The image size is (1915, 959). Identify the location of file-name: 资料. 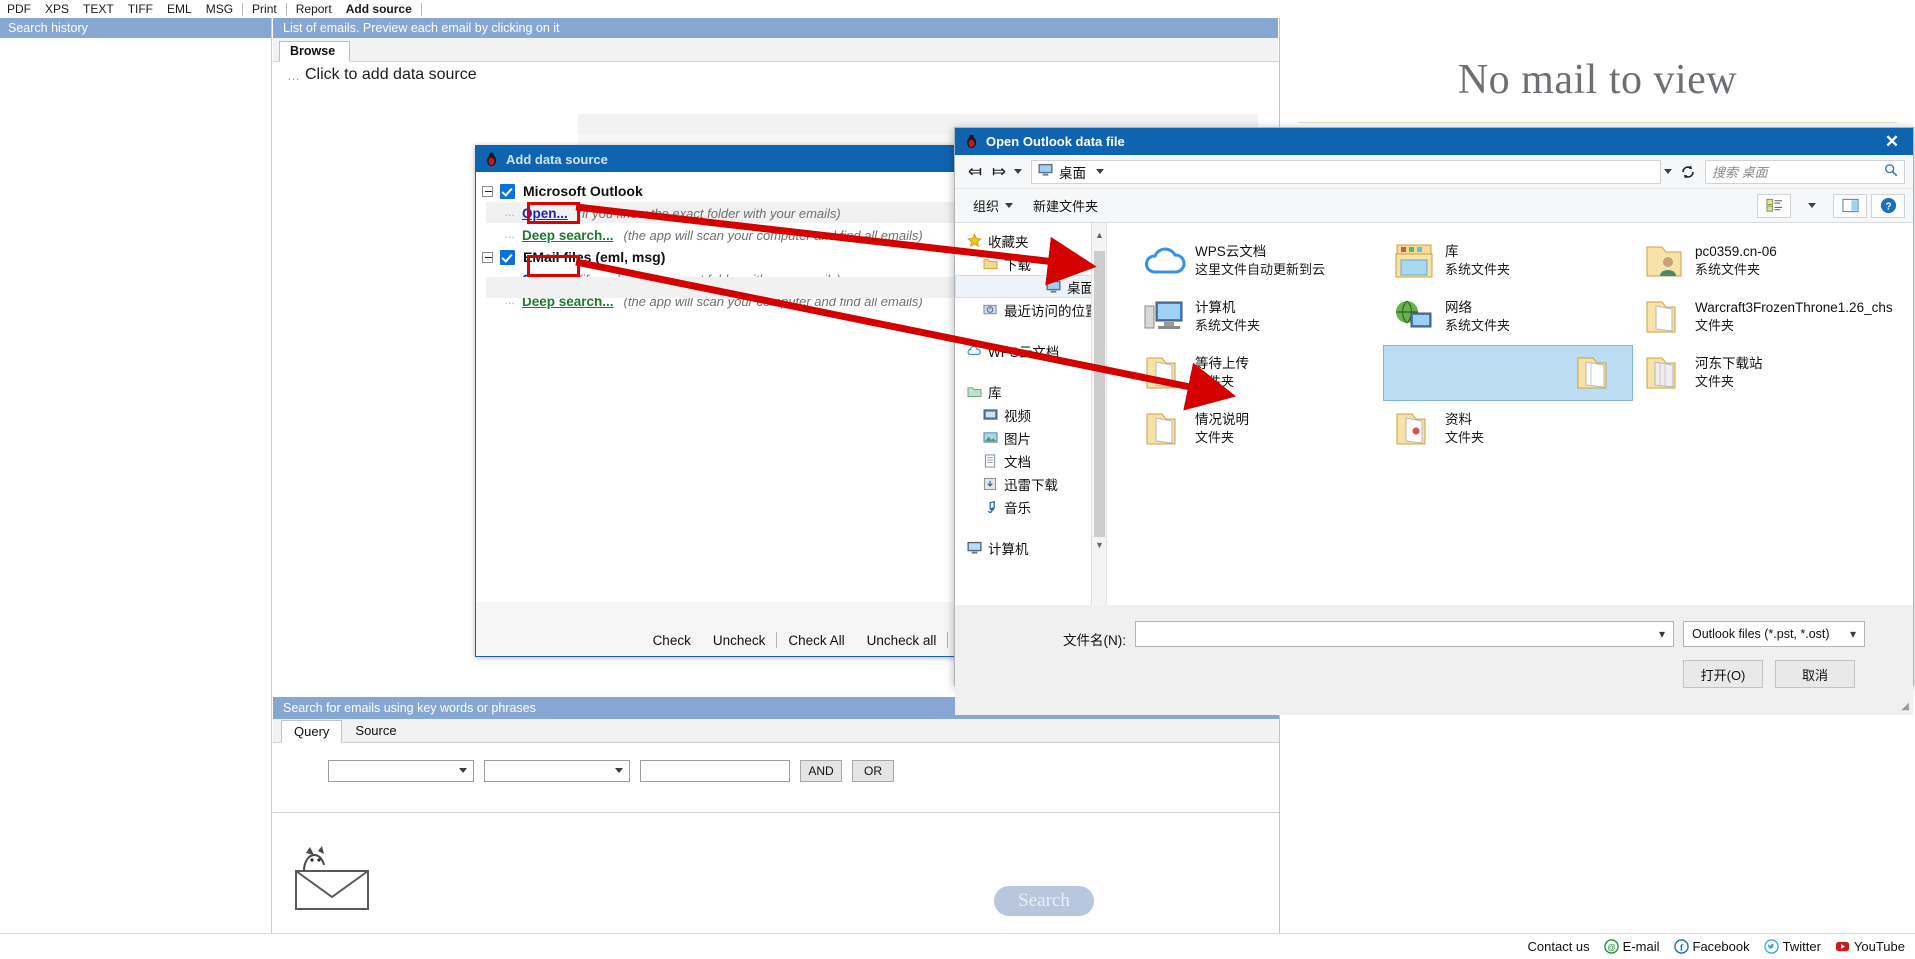
(1458, 420).